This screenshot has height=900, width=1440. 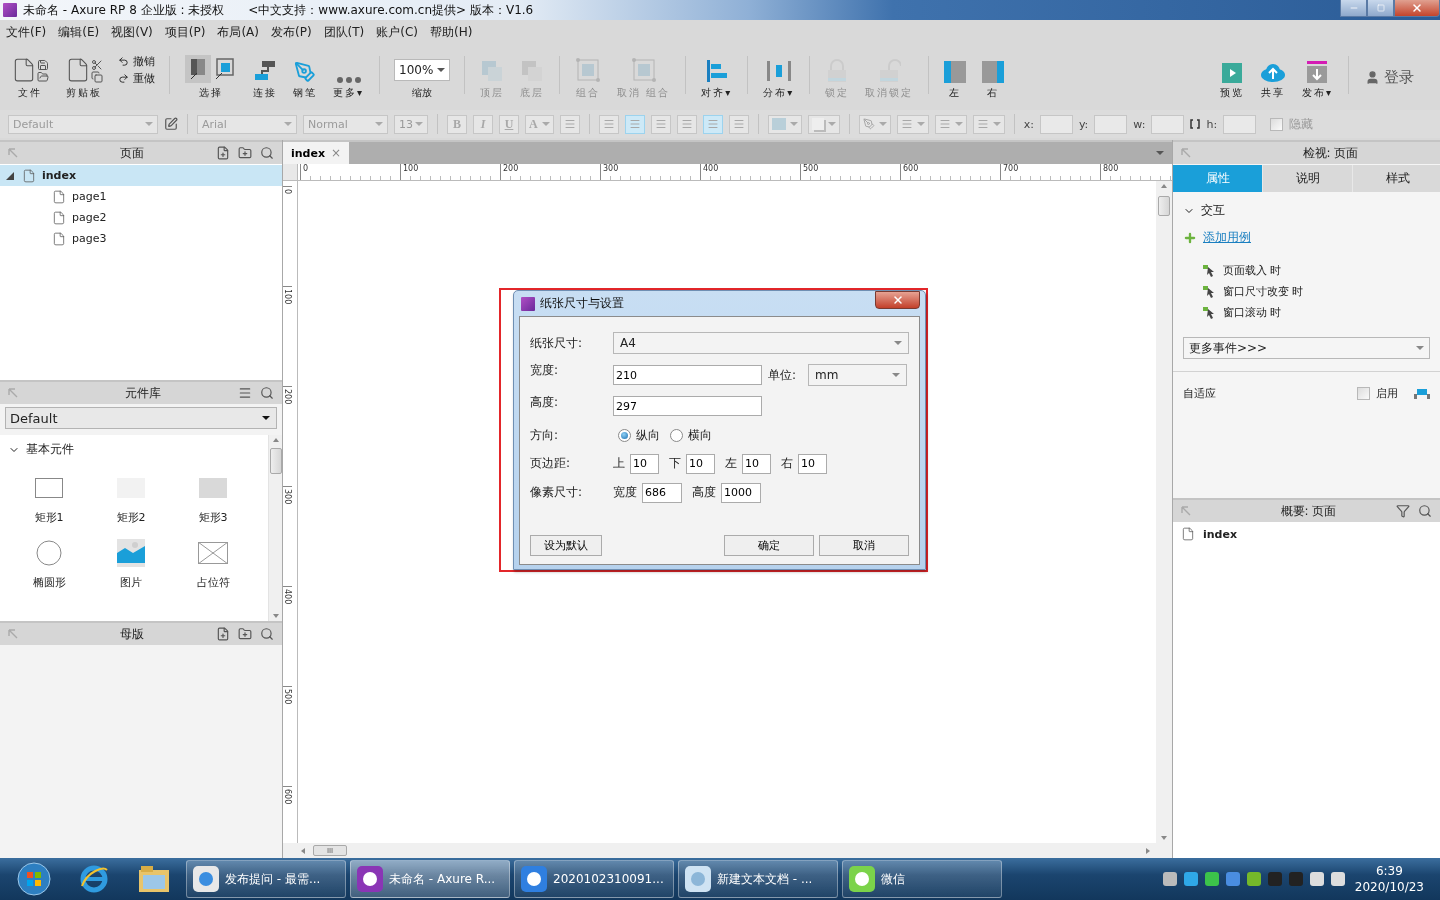 What do you see at coordinates (1317, 77) in the screenshot?
I see `toolbar-button: 发布▾` at bounding box center [1317, 77].